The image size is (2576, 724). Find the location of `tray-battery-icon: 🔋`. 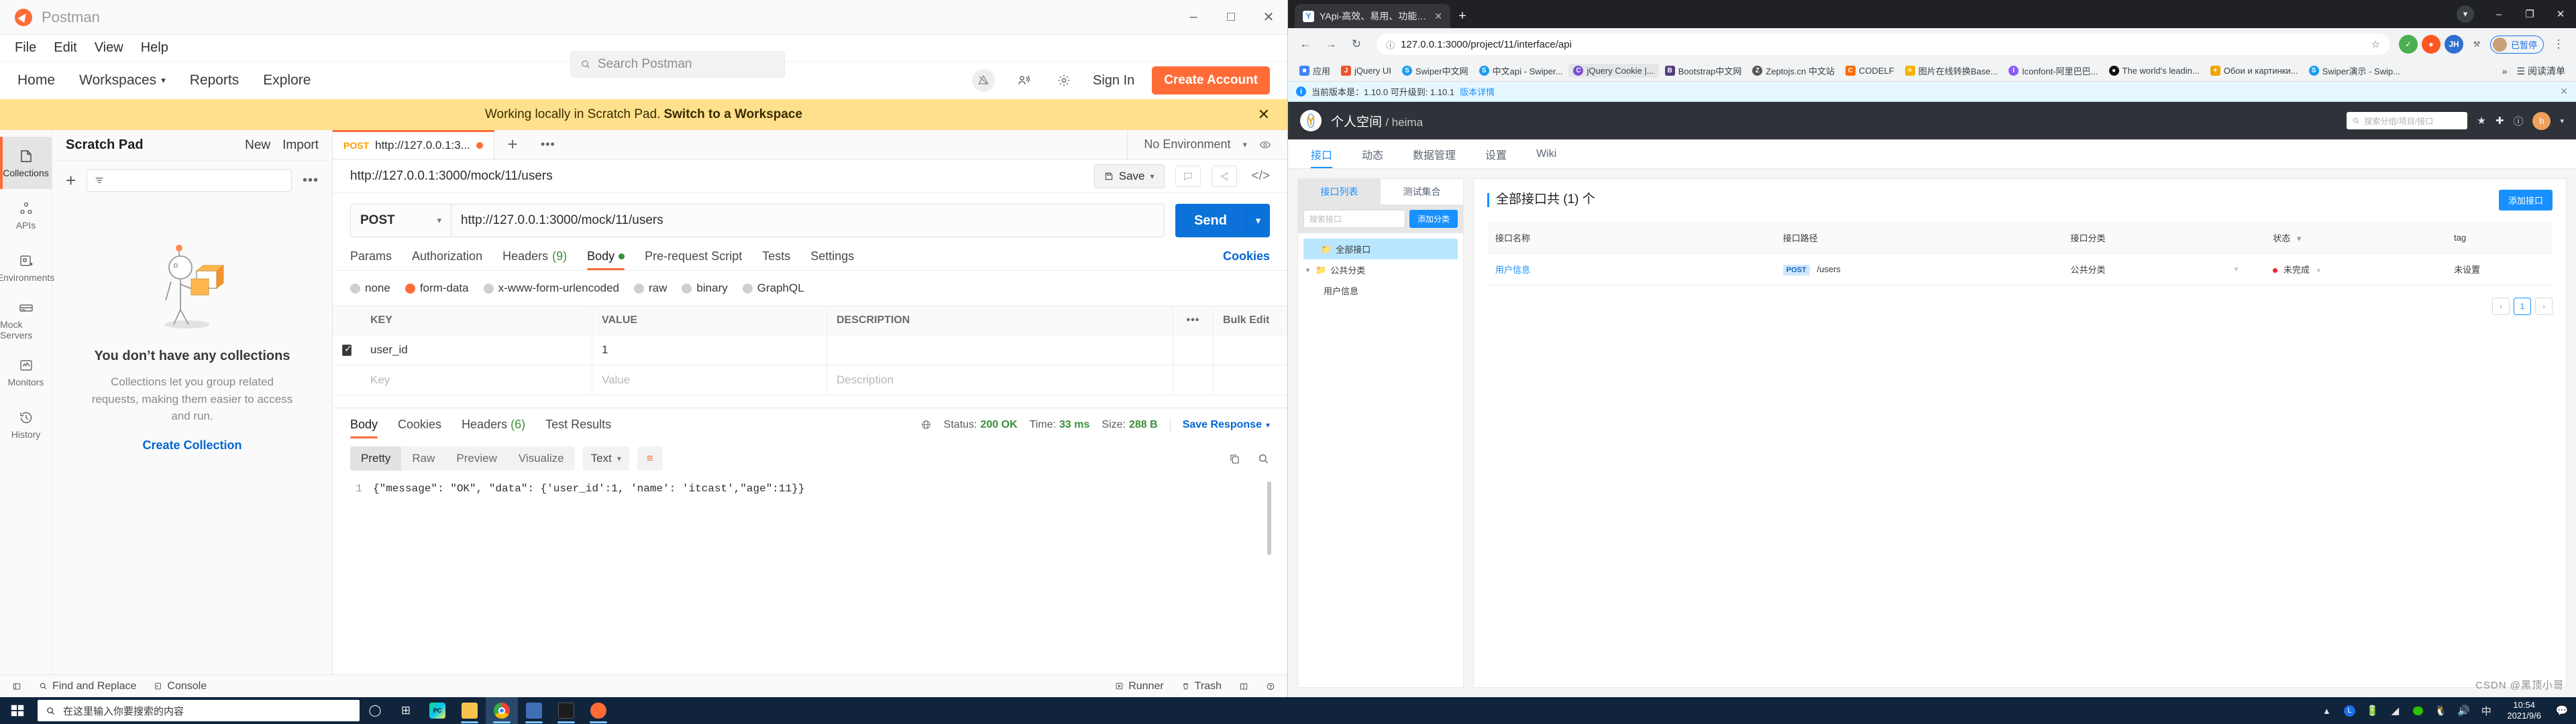

tray-battery-icon: 🔋 is located at coordinates (2372, 710).